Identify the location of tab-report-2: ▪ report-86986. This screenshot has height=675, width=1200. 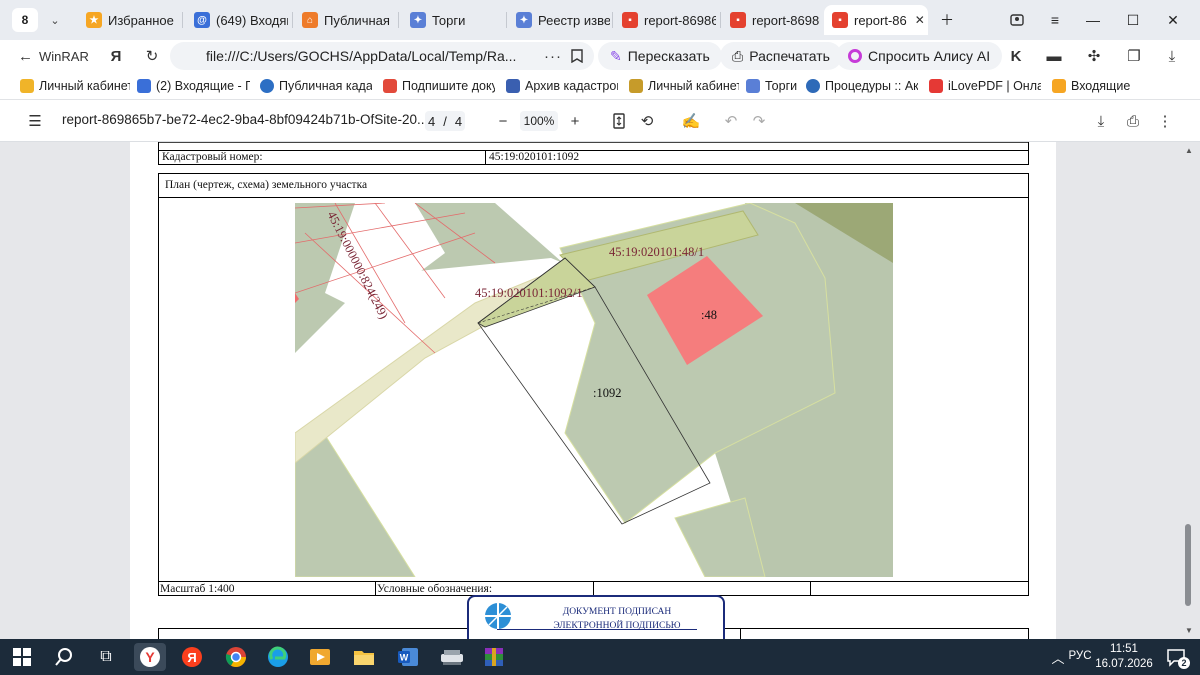
(771, 20).